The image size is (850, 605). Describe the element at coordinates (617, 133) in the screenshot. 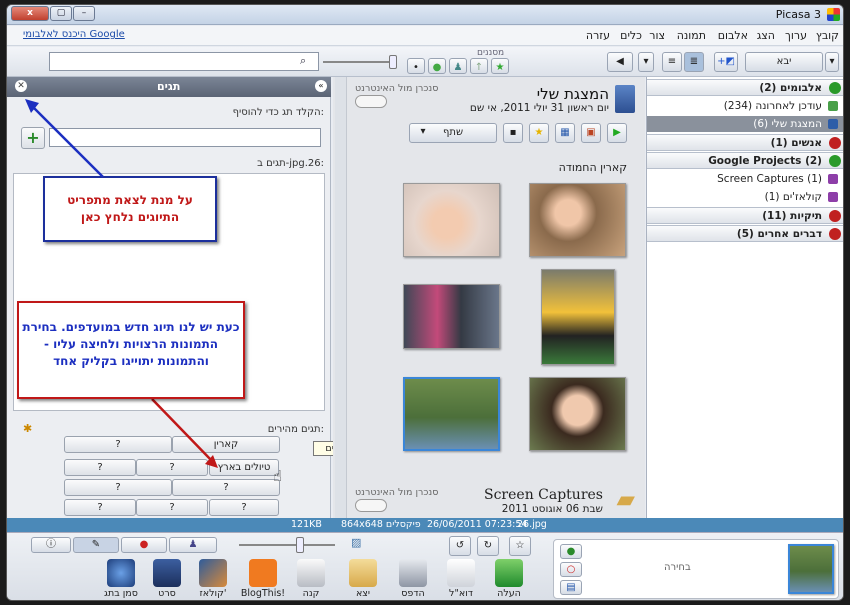

I see `slideshow-play-icon: ▶` at that location.